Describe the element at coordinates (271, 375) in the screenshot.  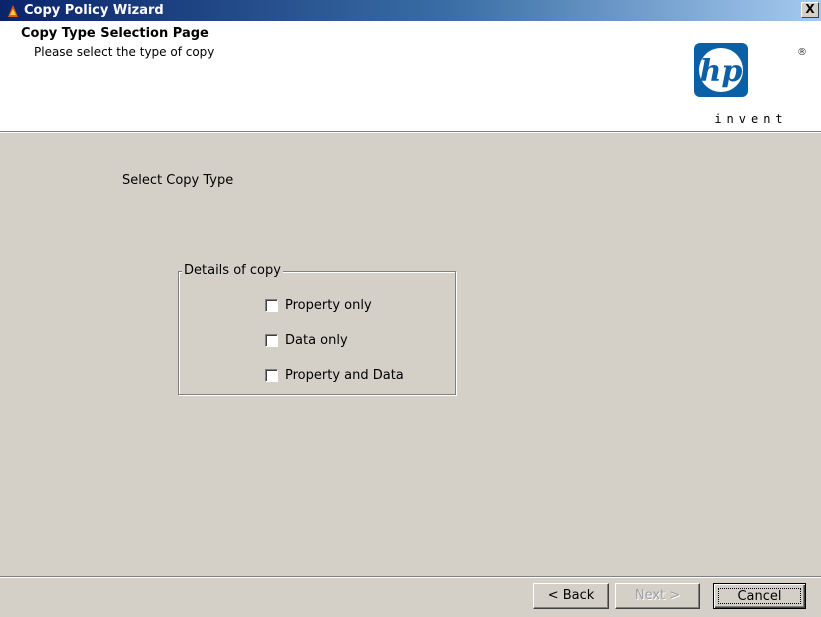
I see `property-and-data-checkbox` at that location.